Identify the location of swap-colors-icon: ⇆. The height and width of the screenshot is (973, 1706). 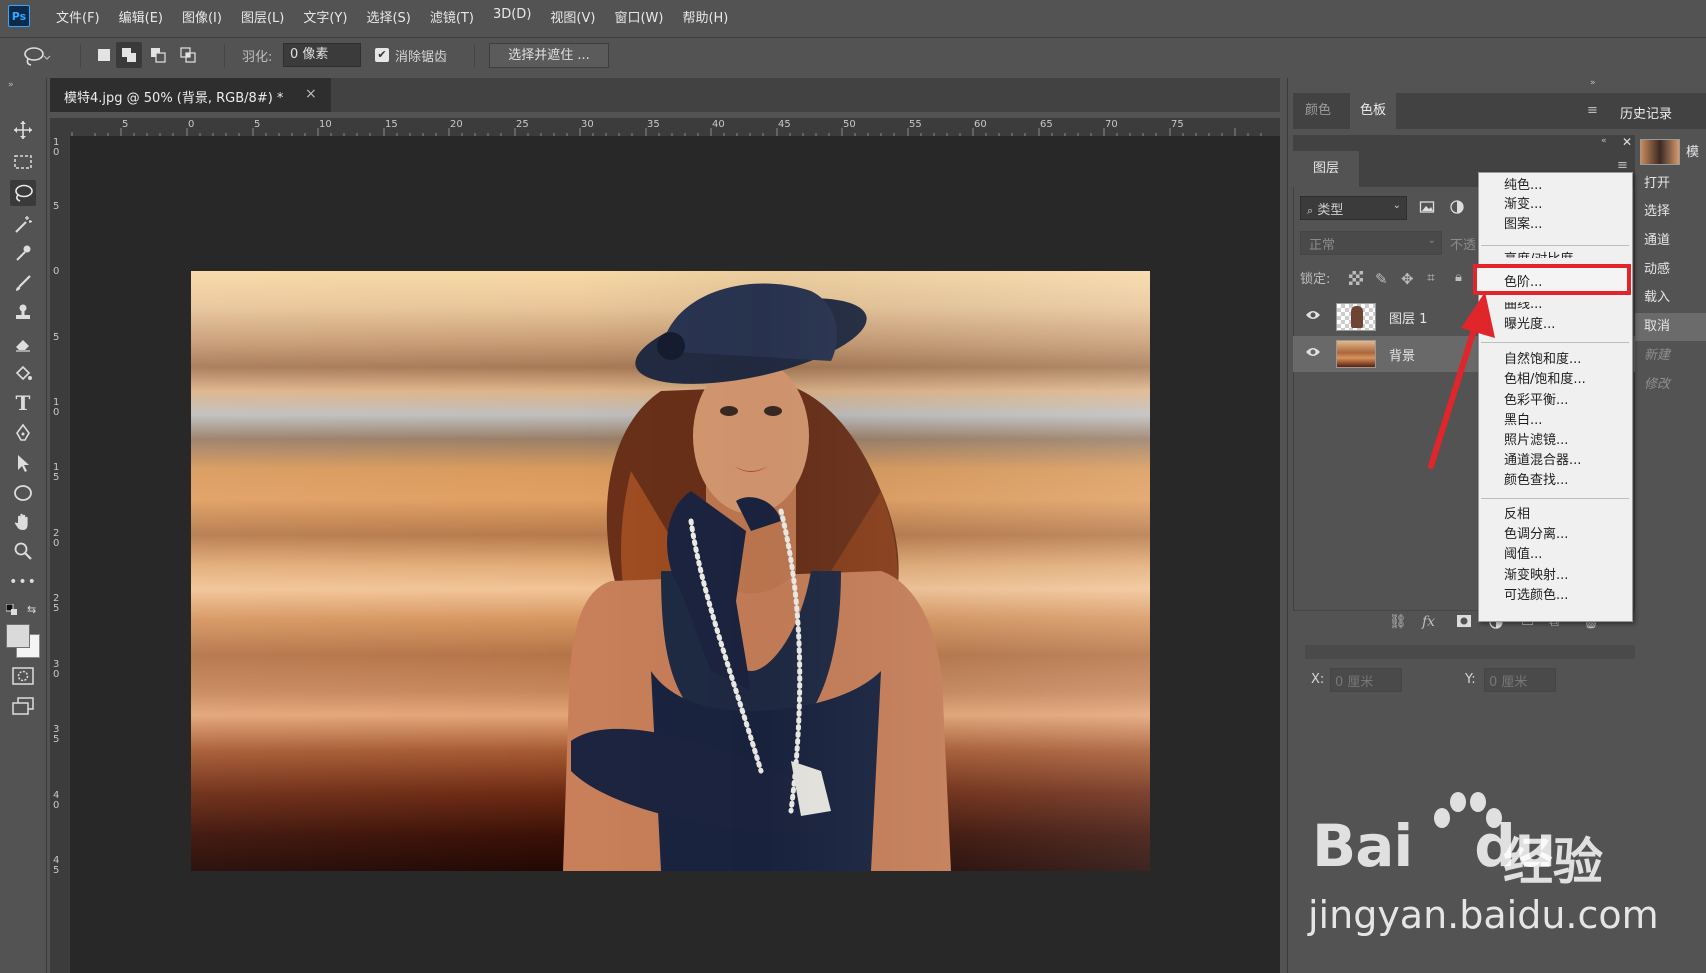
(31, 609).